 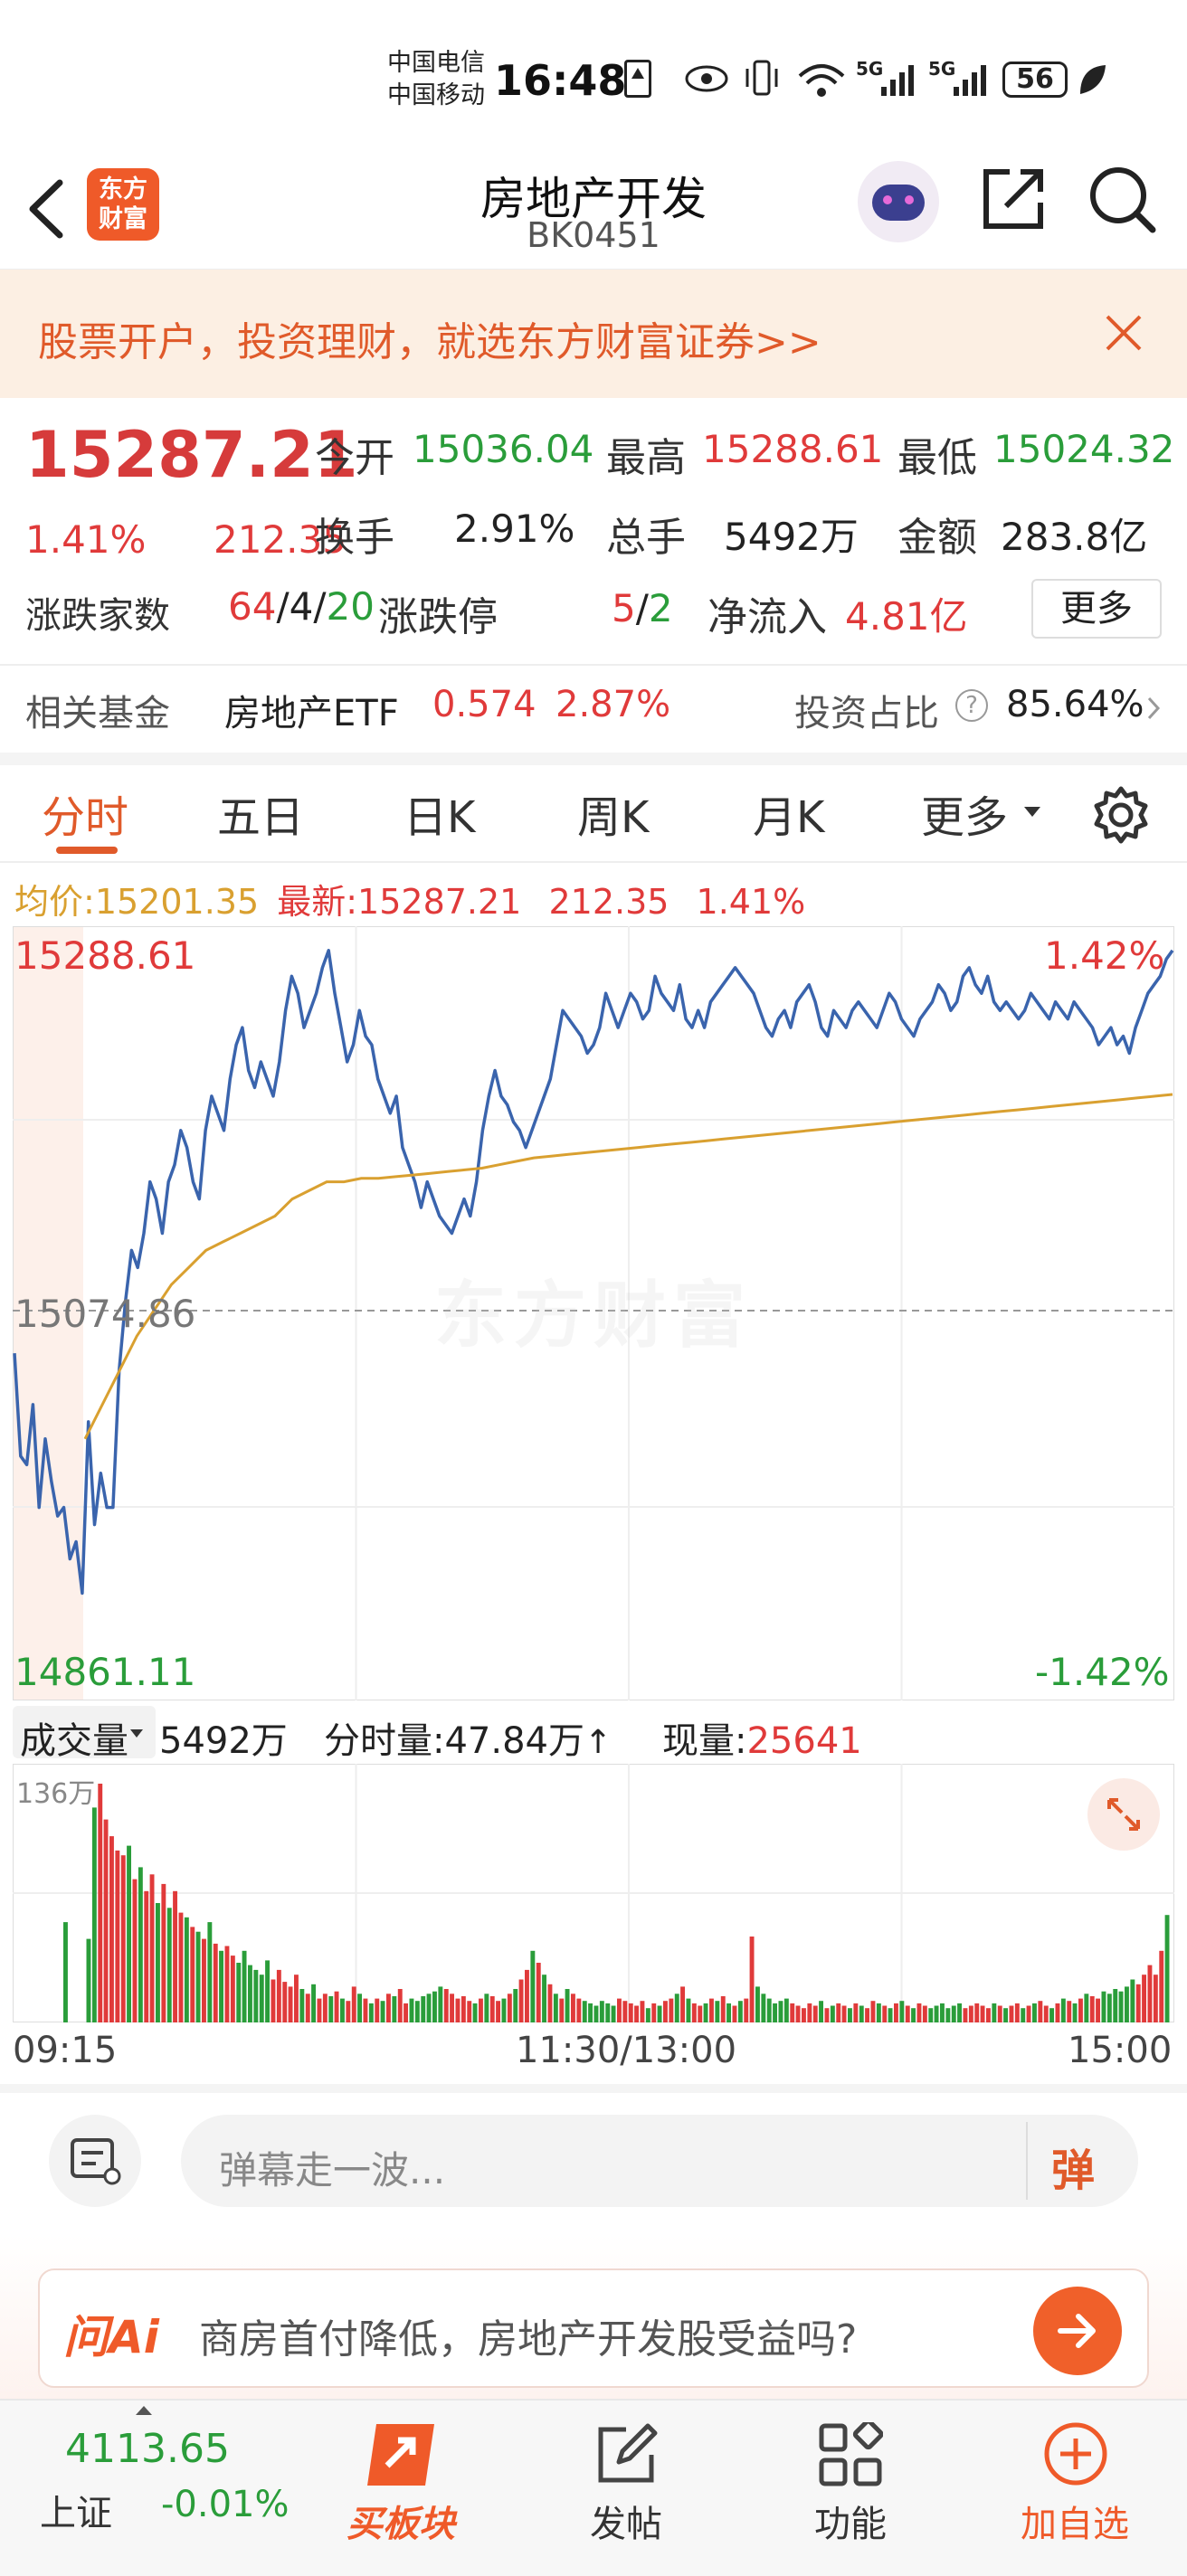 What do you see at coordinates (1075, 2453) in the screenshot?
I see `add-watchlist-icon` at bounding box center [1075, 2453].